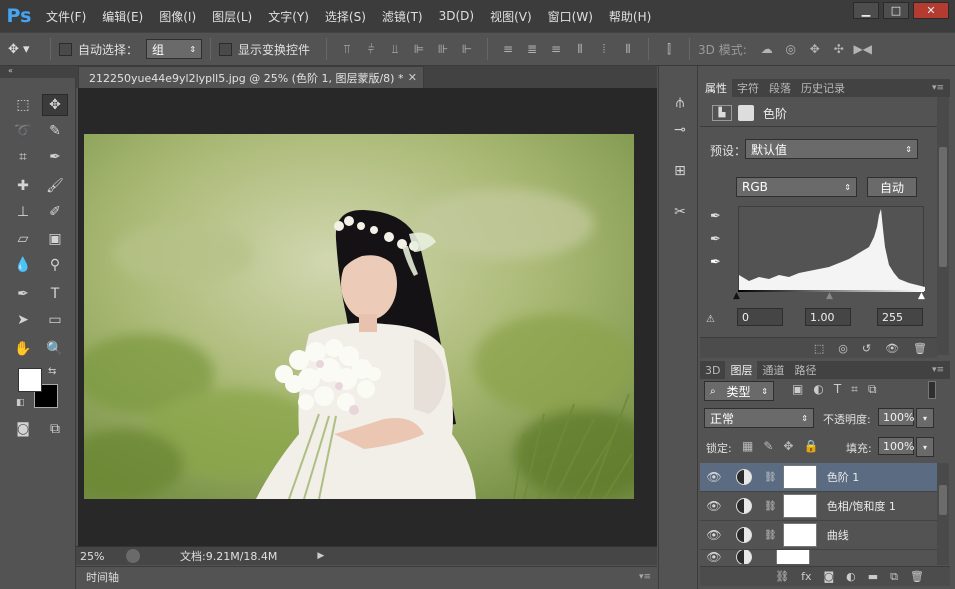  Describe the element at coordinates (854, 389) in the screenshot. I see `filter-shape-icon: ⌗` at that location.